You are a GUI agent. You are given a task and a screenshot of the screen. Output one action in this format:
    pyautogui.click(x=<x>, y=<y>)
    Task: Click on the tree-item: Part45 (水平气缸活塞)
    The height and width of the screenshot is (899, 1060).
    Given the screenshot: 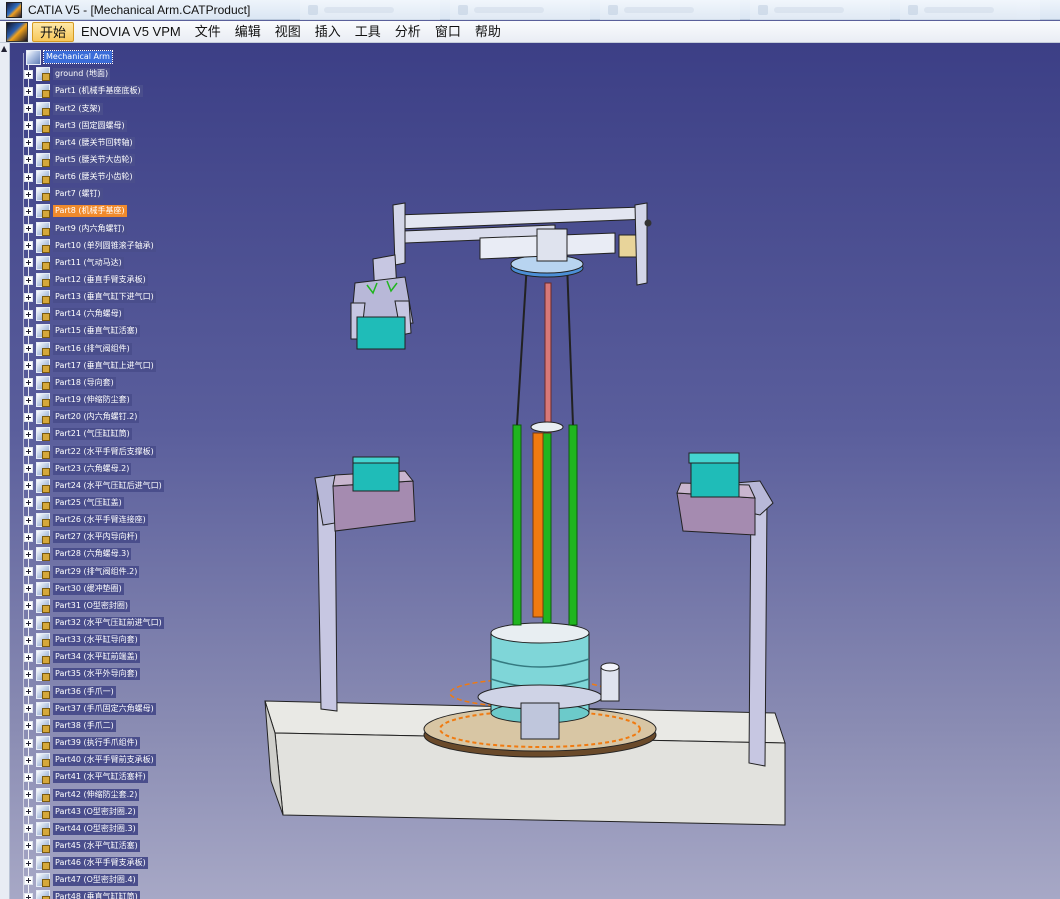 What is the action you would take?
    pyautogui.click(x=82, y=846)
    